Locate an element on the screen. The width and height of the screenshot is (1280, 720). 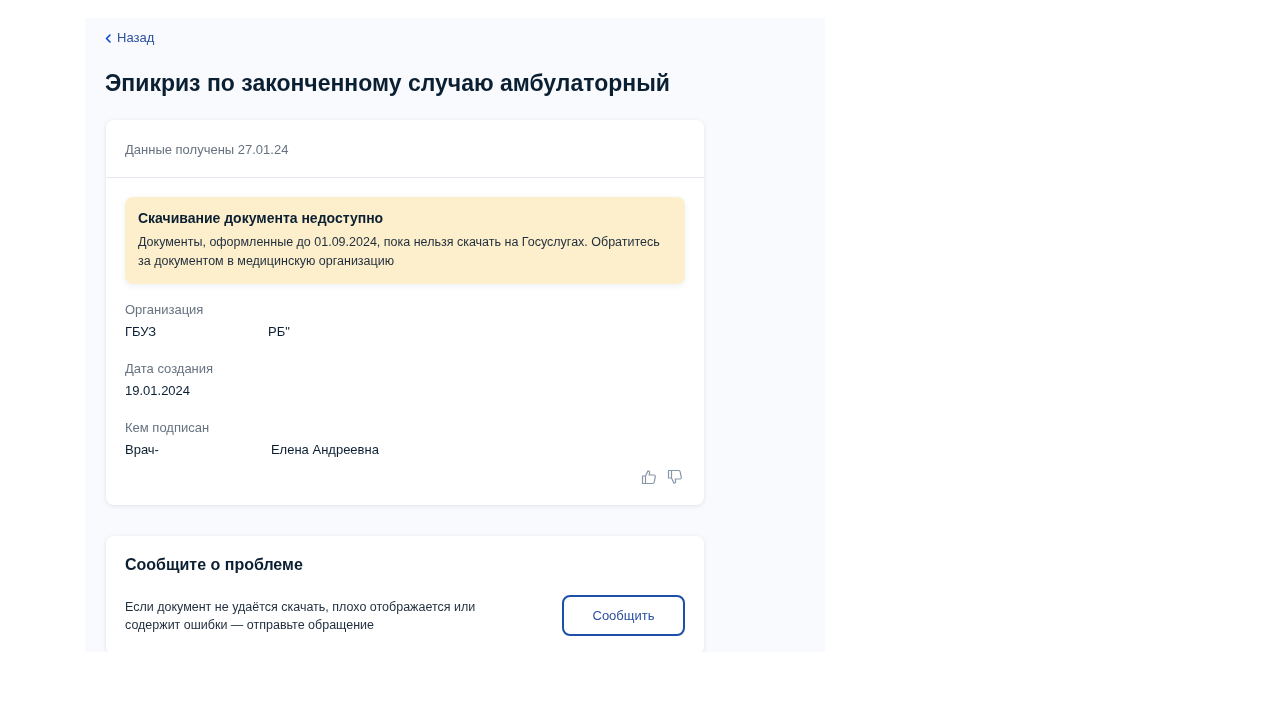
field-label: Организация is located at coordinates (165, 309).